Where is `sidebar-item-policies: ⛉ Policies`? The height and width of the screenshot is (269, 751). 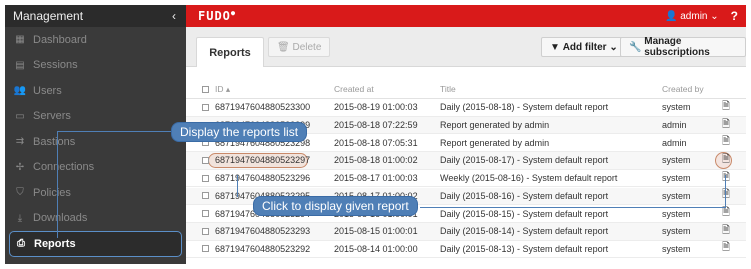 sidebar-item-policies: ⛉ Policies is located at coordinates (95, 193).